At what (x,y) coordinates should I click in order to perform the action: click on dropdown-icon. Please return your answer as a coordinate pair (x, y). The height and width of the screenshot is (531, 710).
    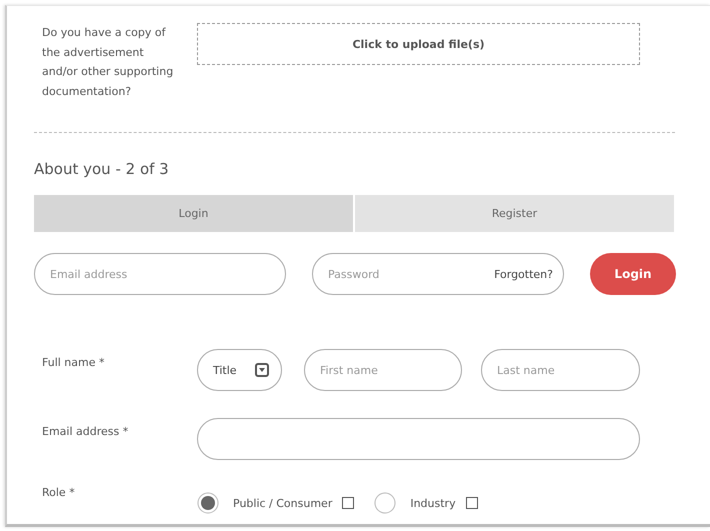
    Looking at the image, I should click on (262, 370).